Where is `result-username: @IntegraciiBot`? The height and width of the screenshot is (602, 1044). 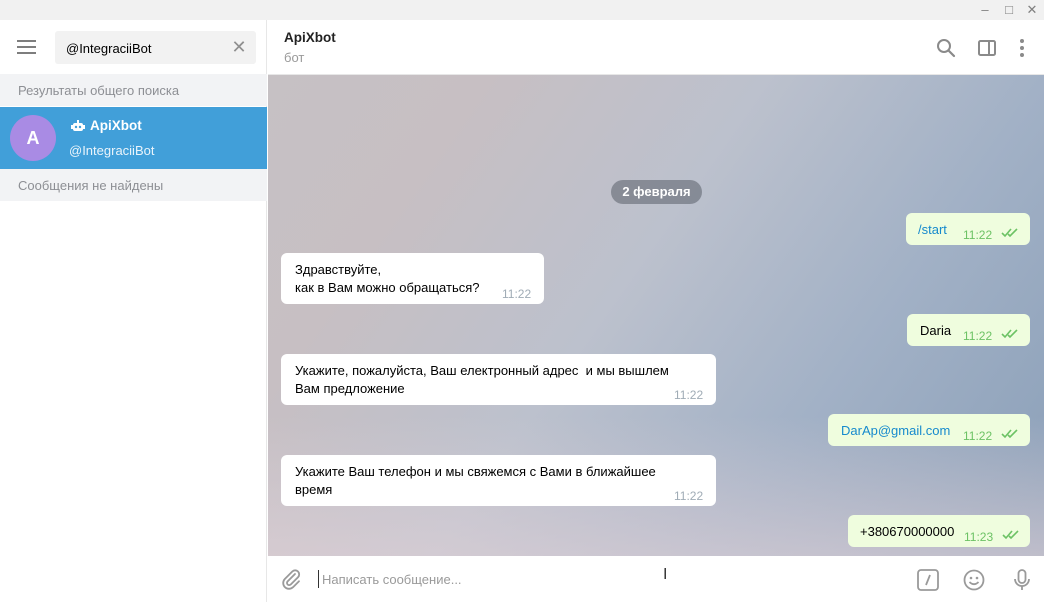 result-username: @IntegraciiBot is located at coordinates (112, 150).